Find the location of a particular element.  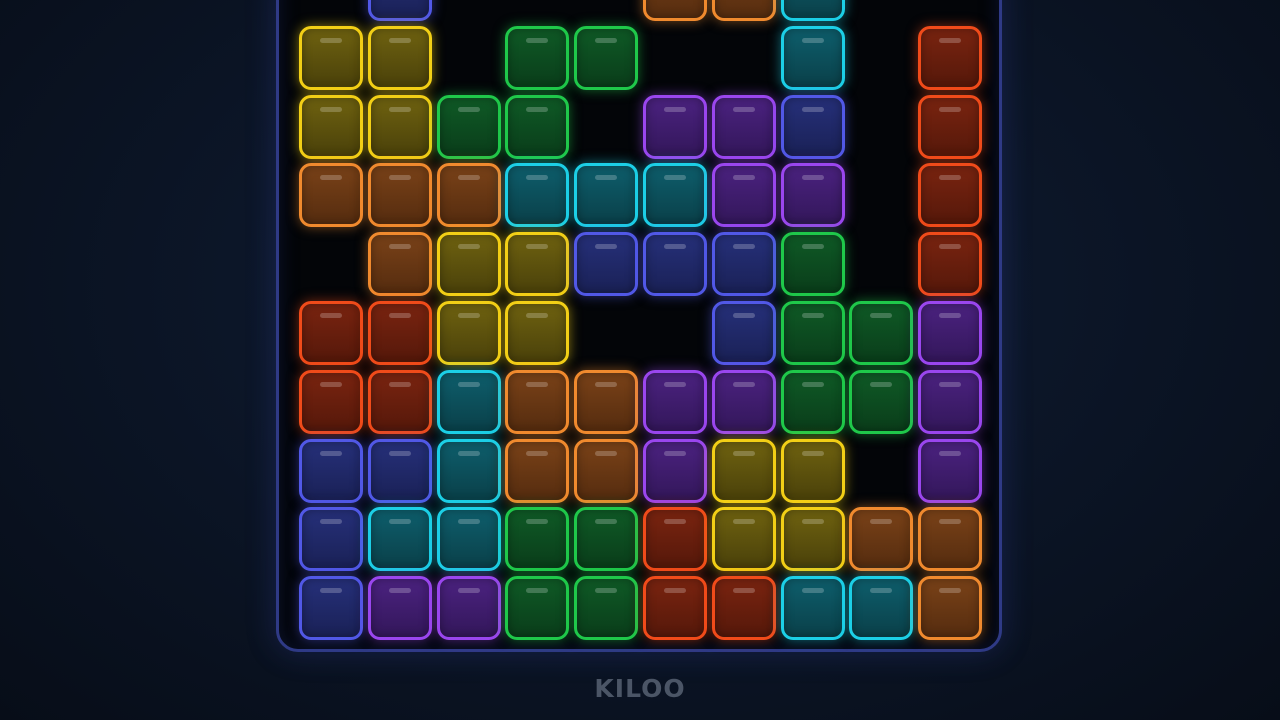

brand-logo: KILOO is located at coordinates (640, 688).